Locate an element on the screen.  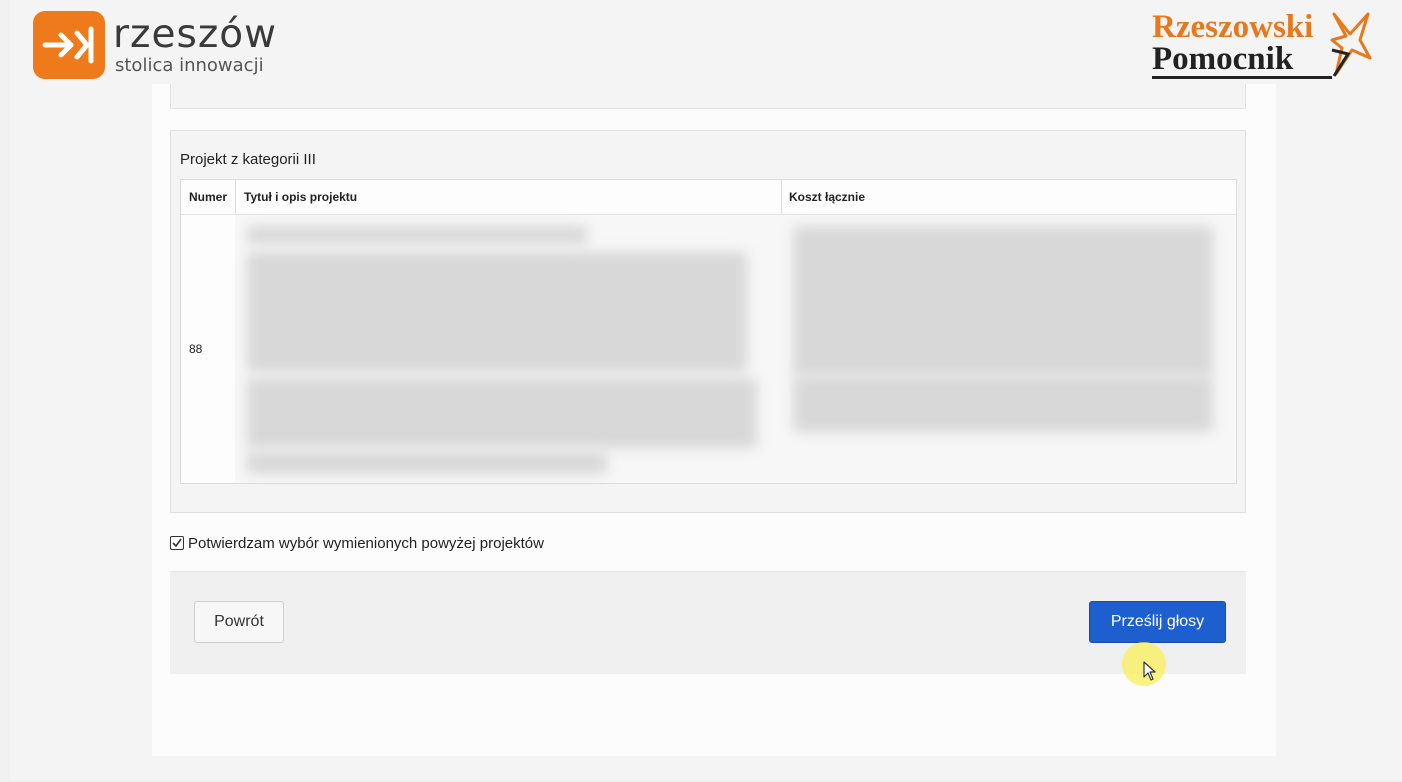
logo-underline is located at coordinates (1242, 77).